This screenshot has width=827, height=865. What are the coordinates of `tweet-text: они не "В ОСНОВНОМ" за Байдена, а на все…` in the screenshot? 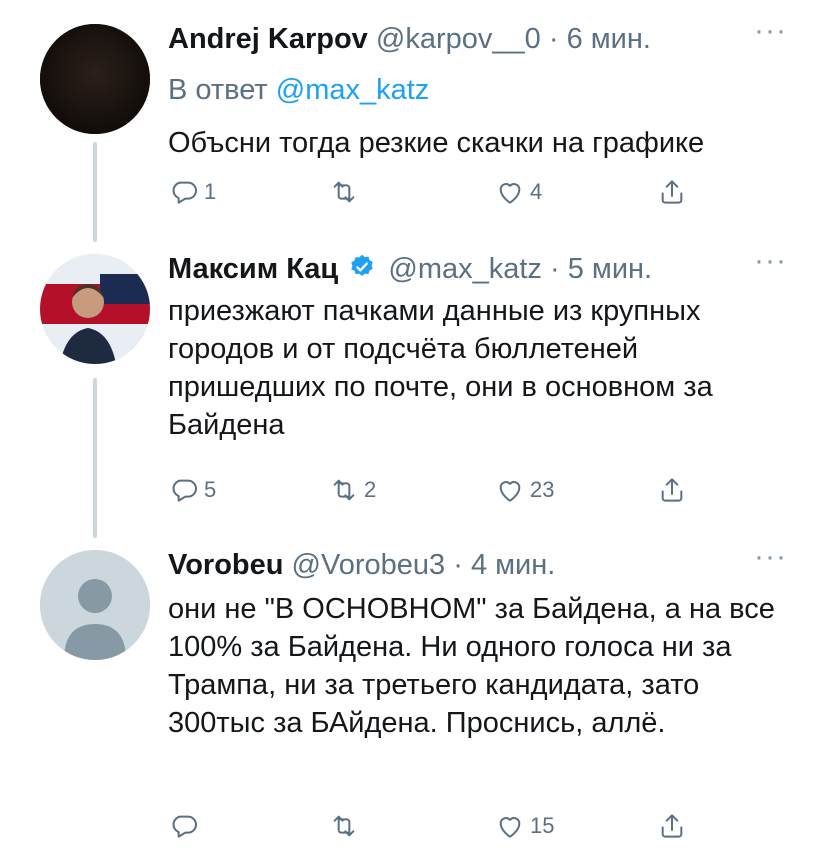 It's located at (471, 666).